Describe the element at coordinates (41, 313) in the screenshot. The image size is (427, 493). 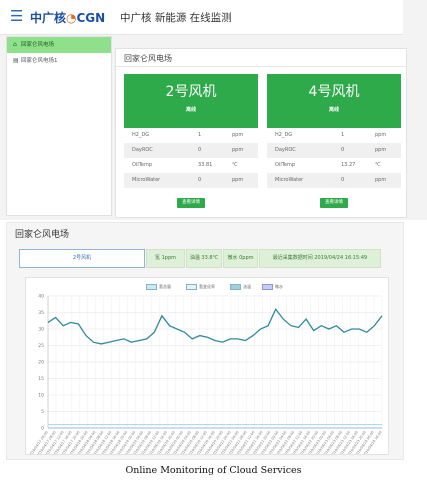
I see `y-tick-label: 35` at that location.